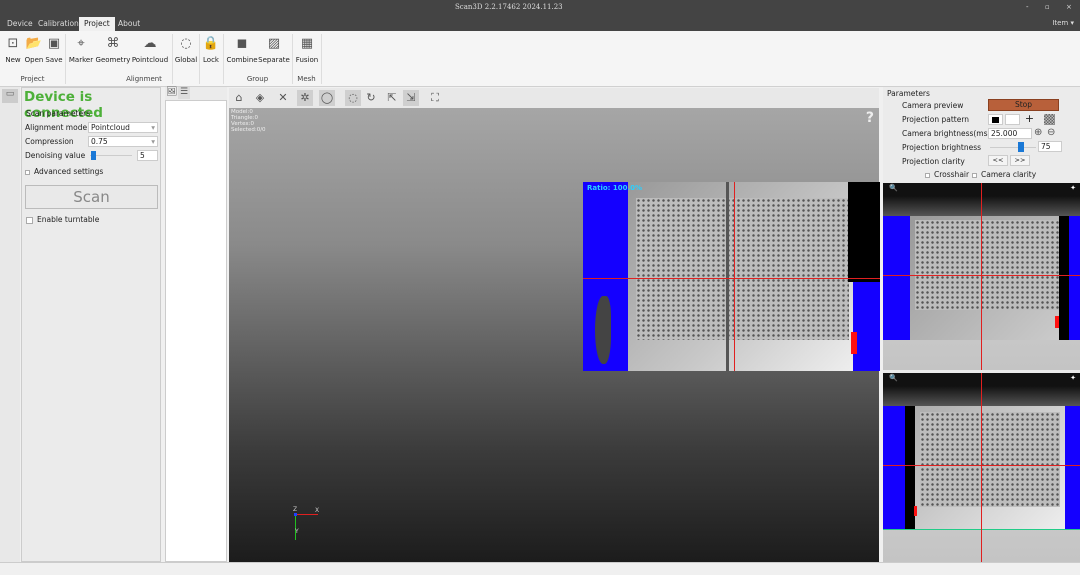  I want to click on decrease-icon: ⊖, so click(1051, 132).